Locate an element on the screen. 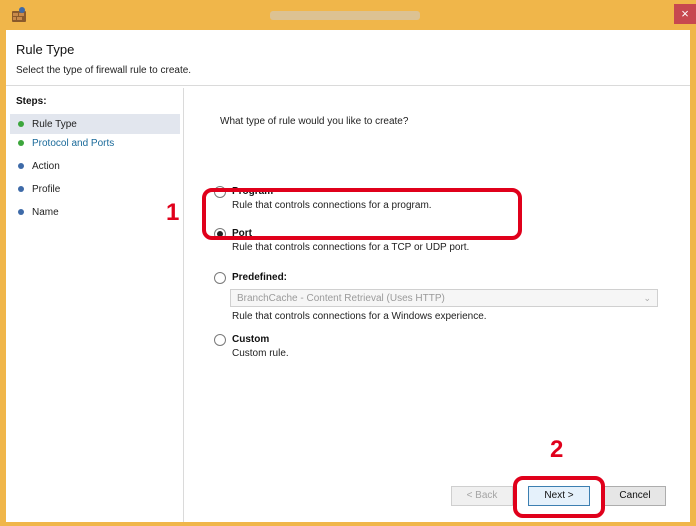 This screenshot has height=526, width=696. title-bar: × is located at coordinates (348, 15).